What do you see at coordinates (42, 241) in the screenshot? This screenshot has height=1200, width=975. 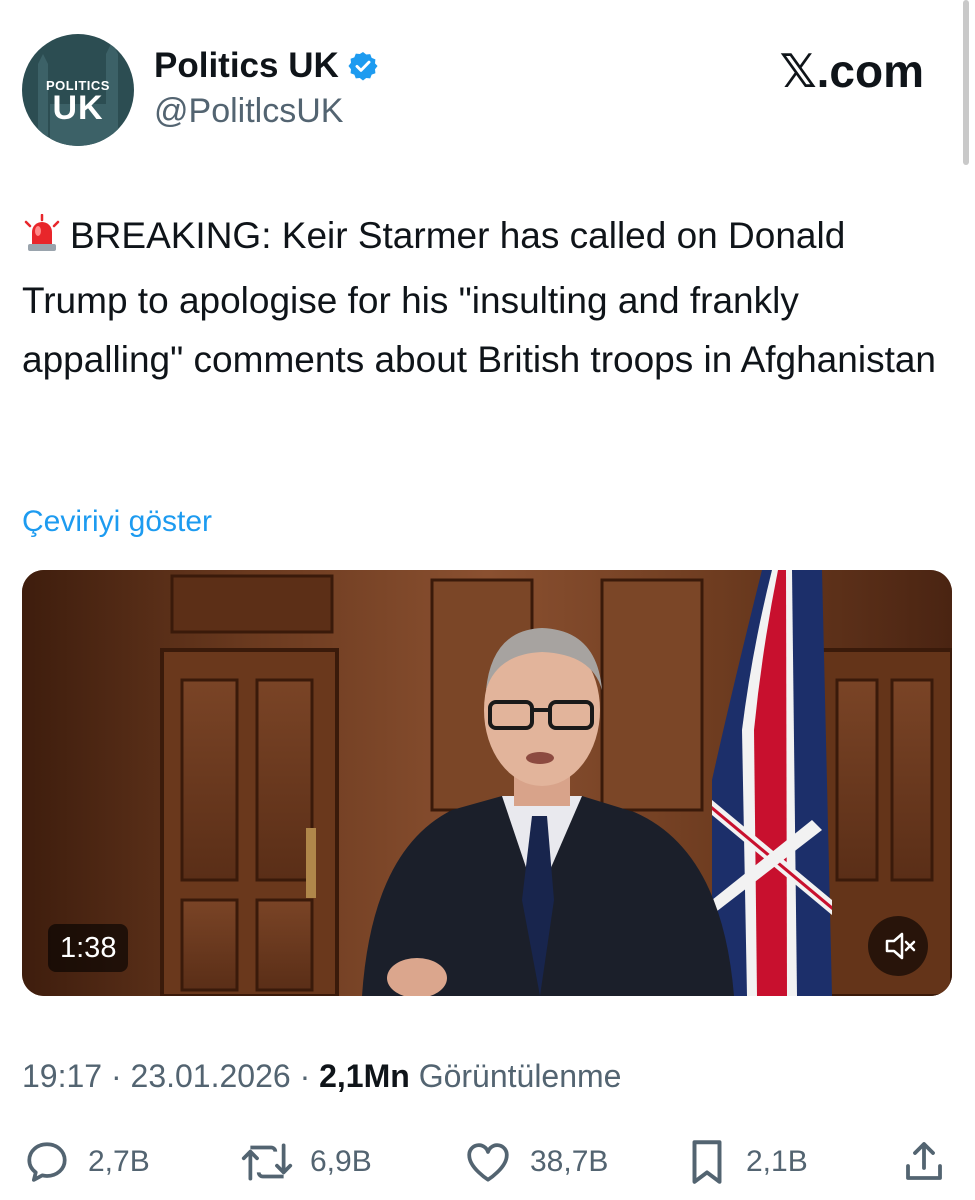 I see `siren-emoji-icon` at bounding box center [42, 241].